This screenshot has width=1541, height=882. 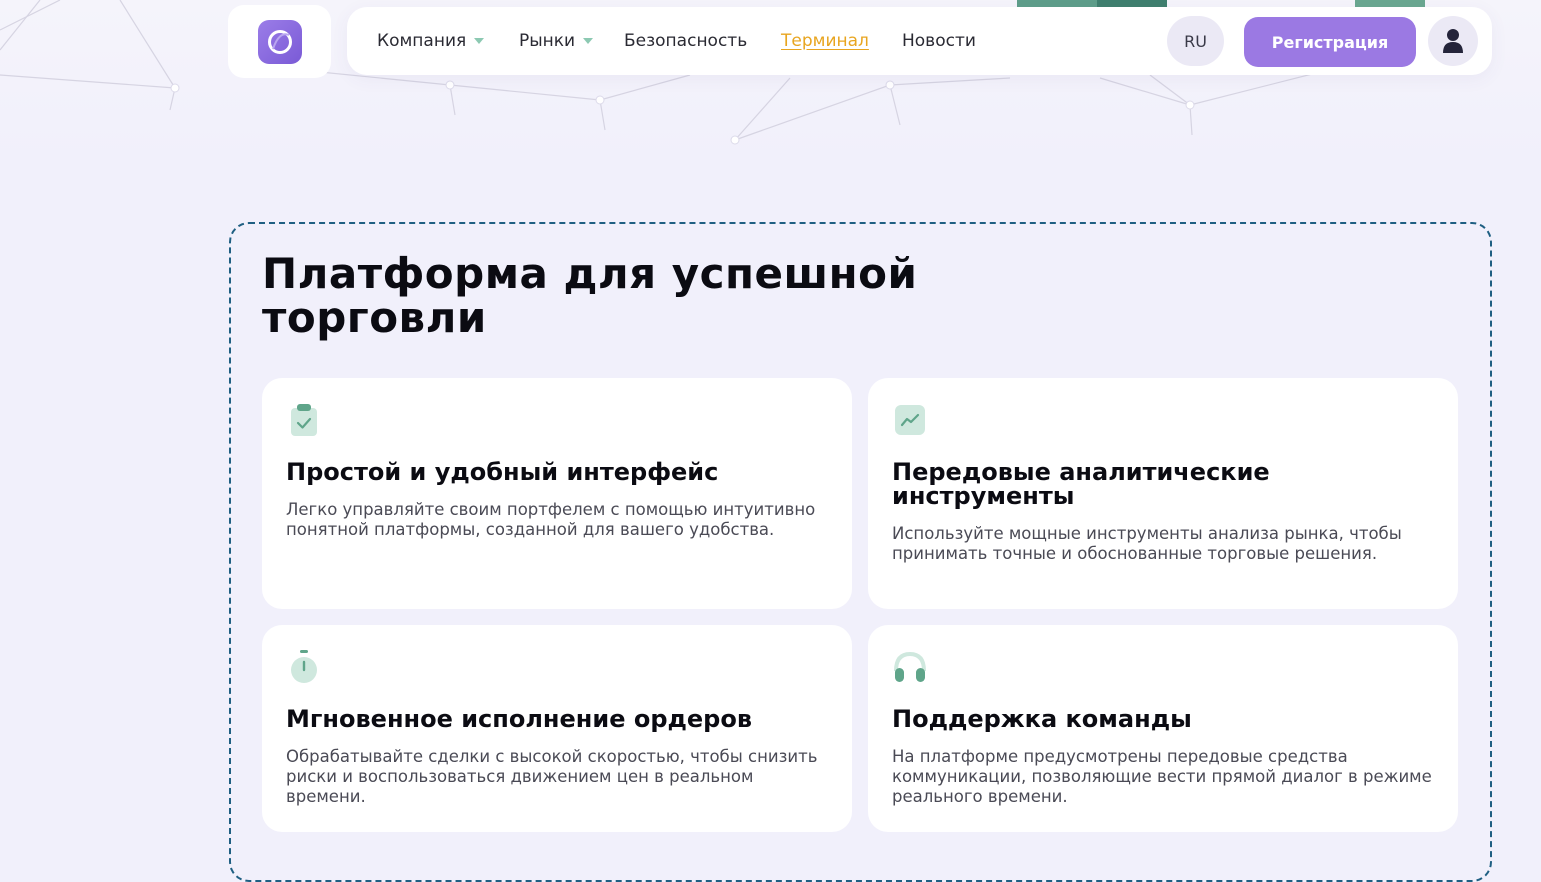 I want to click on user-account-button, so click(x=1453, y=41).